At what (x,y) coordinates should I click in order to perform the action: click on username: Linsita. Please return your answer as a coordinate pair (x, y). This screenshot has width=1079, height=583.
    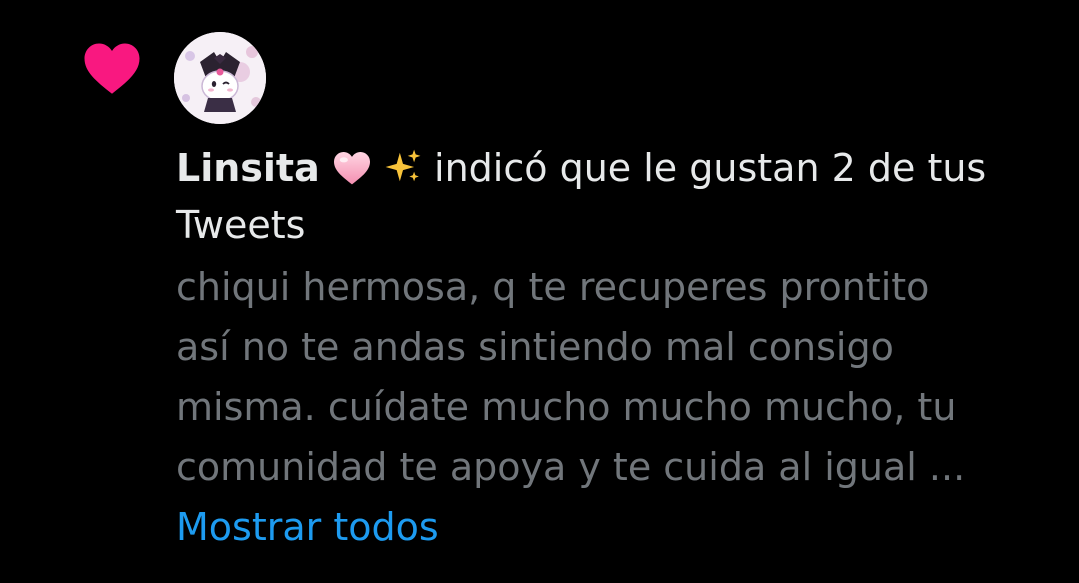
    Looking at the image, I should click on (248, 168).